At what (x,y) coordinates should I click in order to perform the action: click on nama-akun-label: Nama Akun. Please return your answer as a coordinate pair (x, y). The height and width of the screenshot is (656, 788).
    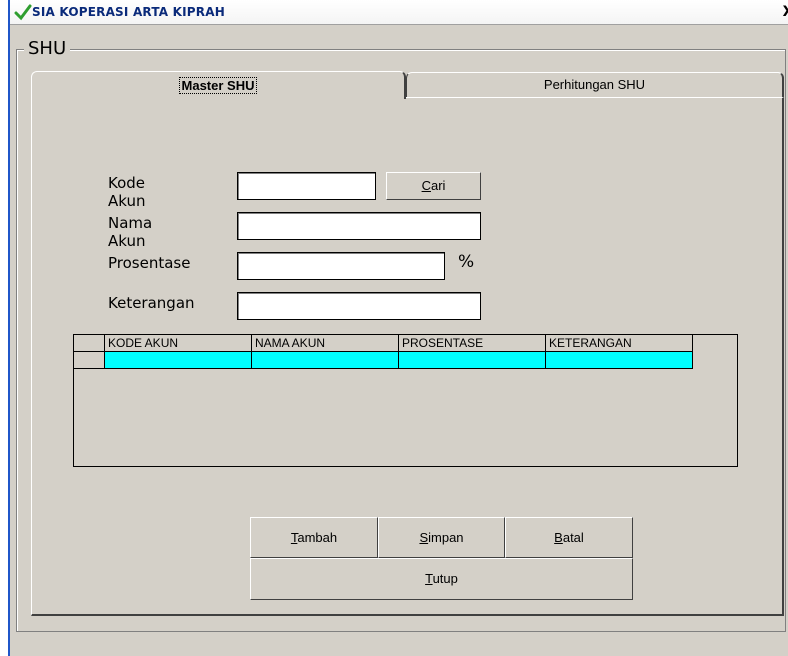
    Looking at the image, I should click on (130, 232).